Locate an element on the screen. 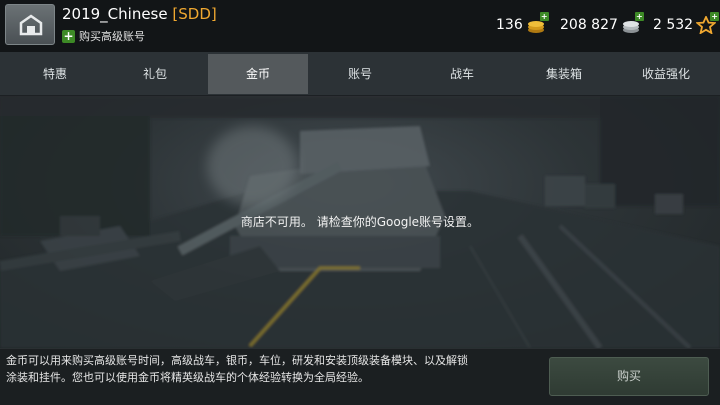  free-xp-balance: 2 532 + is located at coordinates (686, 24).